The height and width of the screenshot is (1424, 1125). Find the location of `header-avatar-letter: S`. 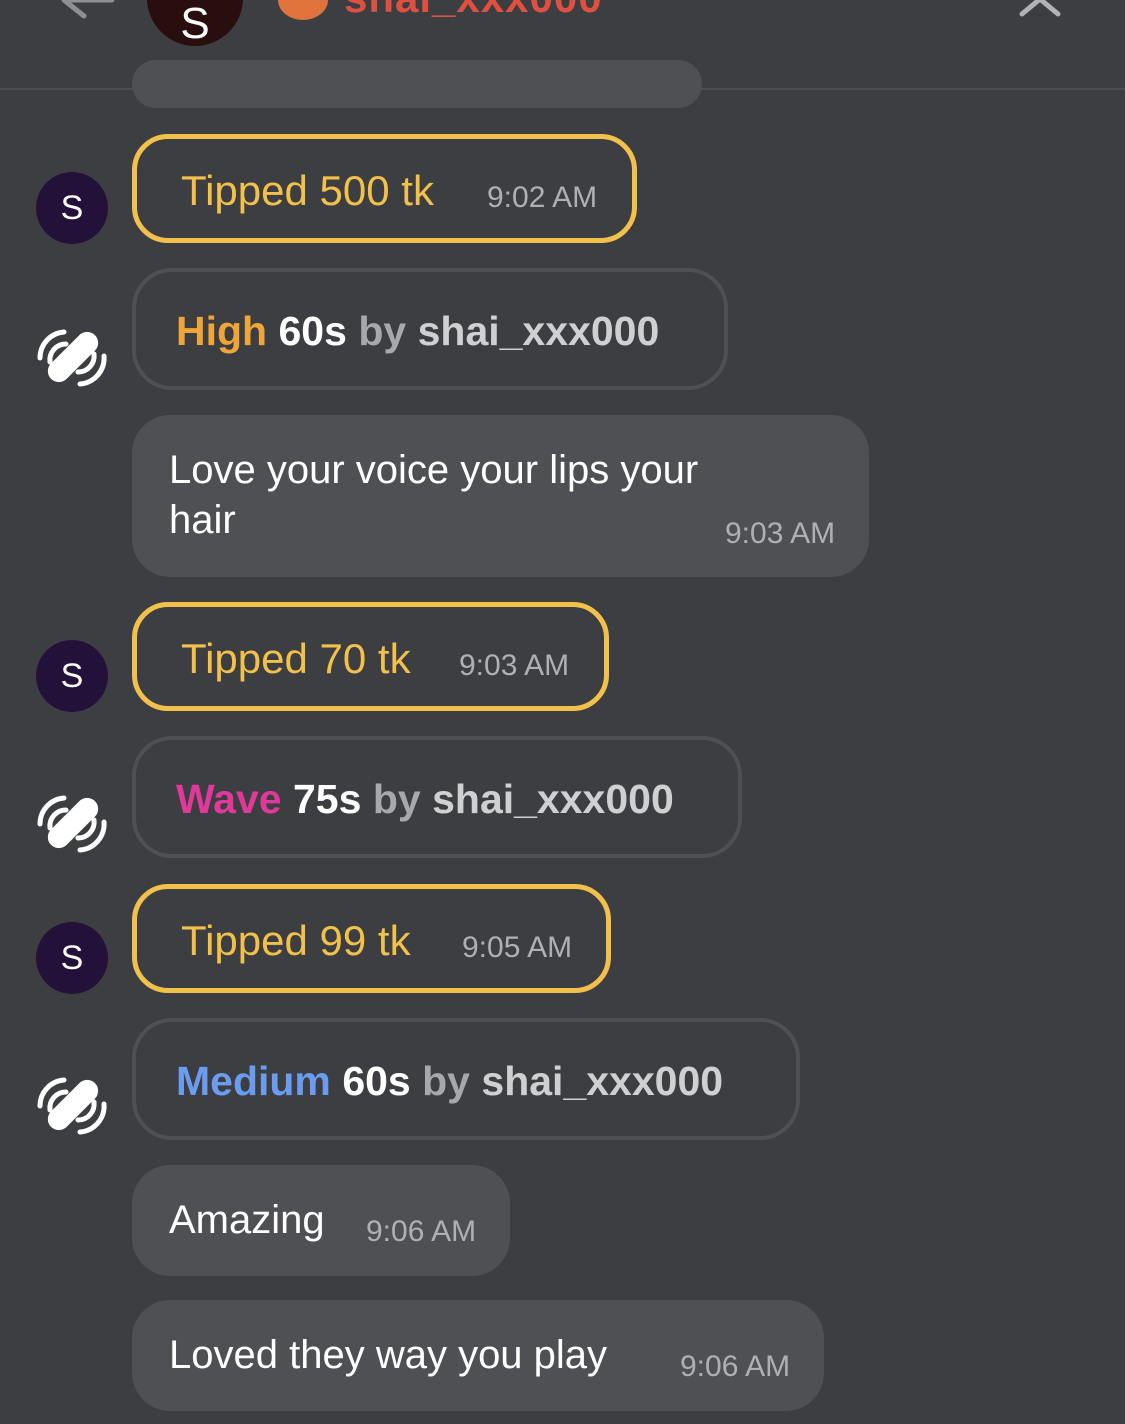

header-avatar-letter: S is located at coordinates (195, 24).